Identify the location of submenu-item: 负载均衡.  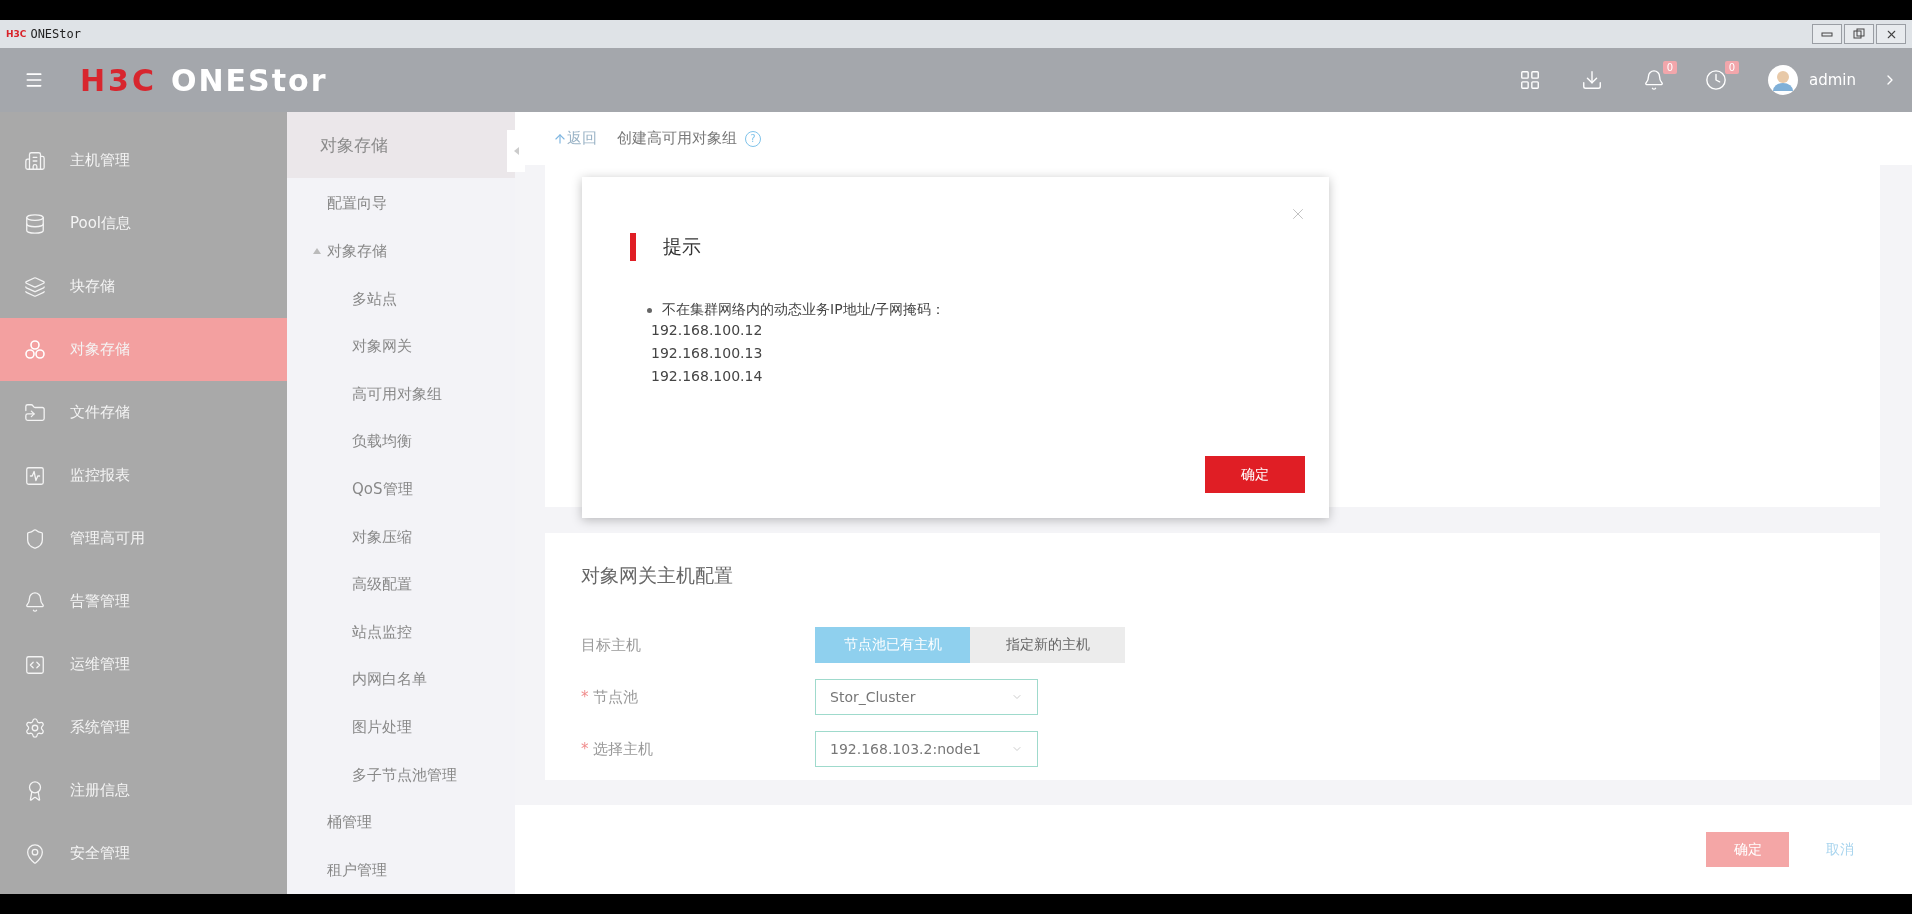
(401, 442).